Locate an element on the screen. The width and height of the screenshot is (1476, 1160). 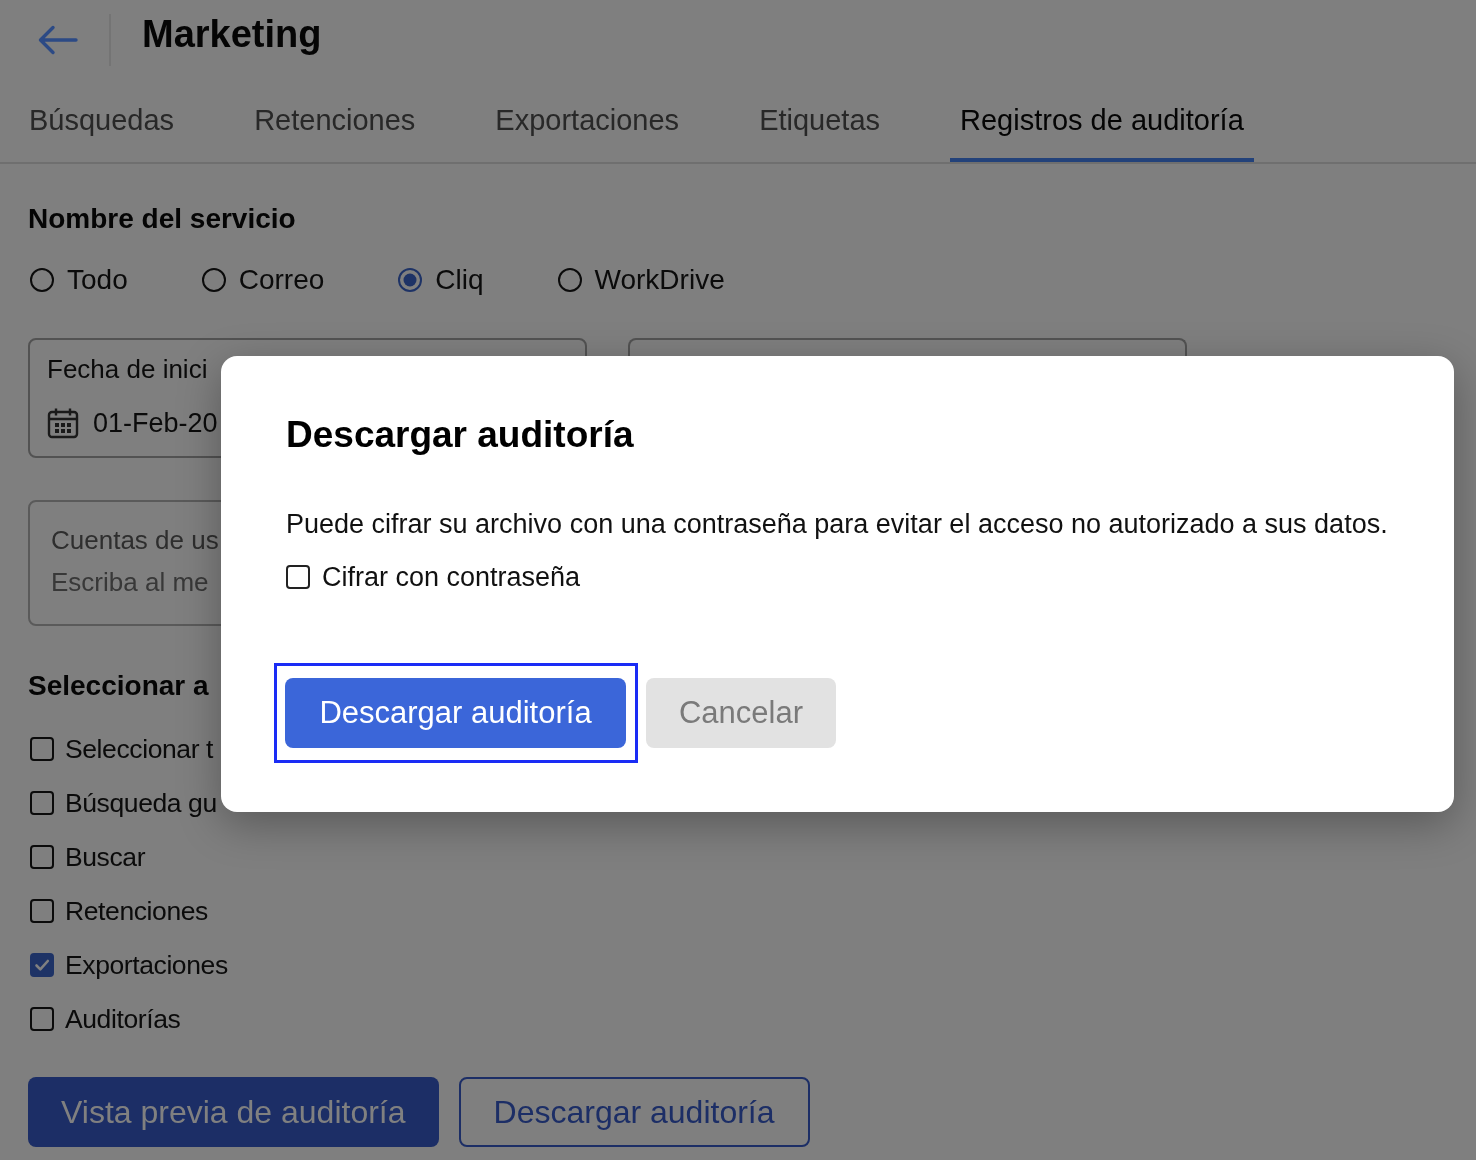
date-value: 01-Feb-20 is located at coordinates (155, 423).